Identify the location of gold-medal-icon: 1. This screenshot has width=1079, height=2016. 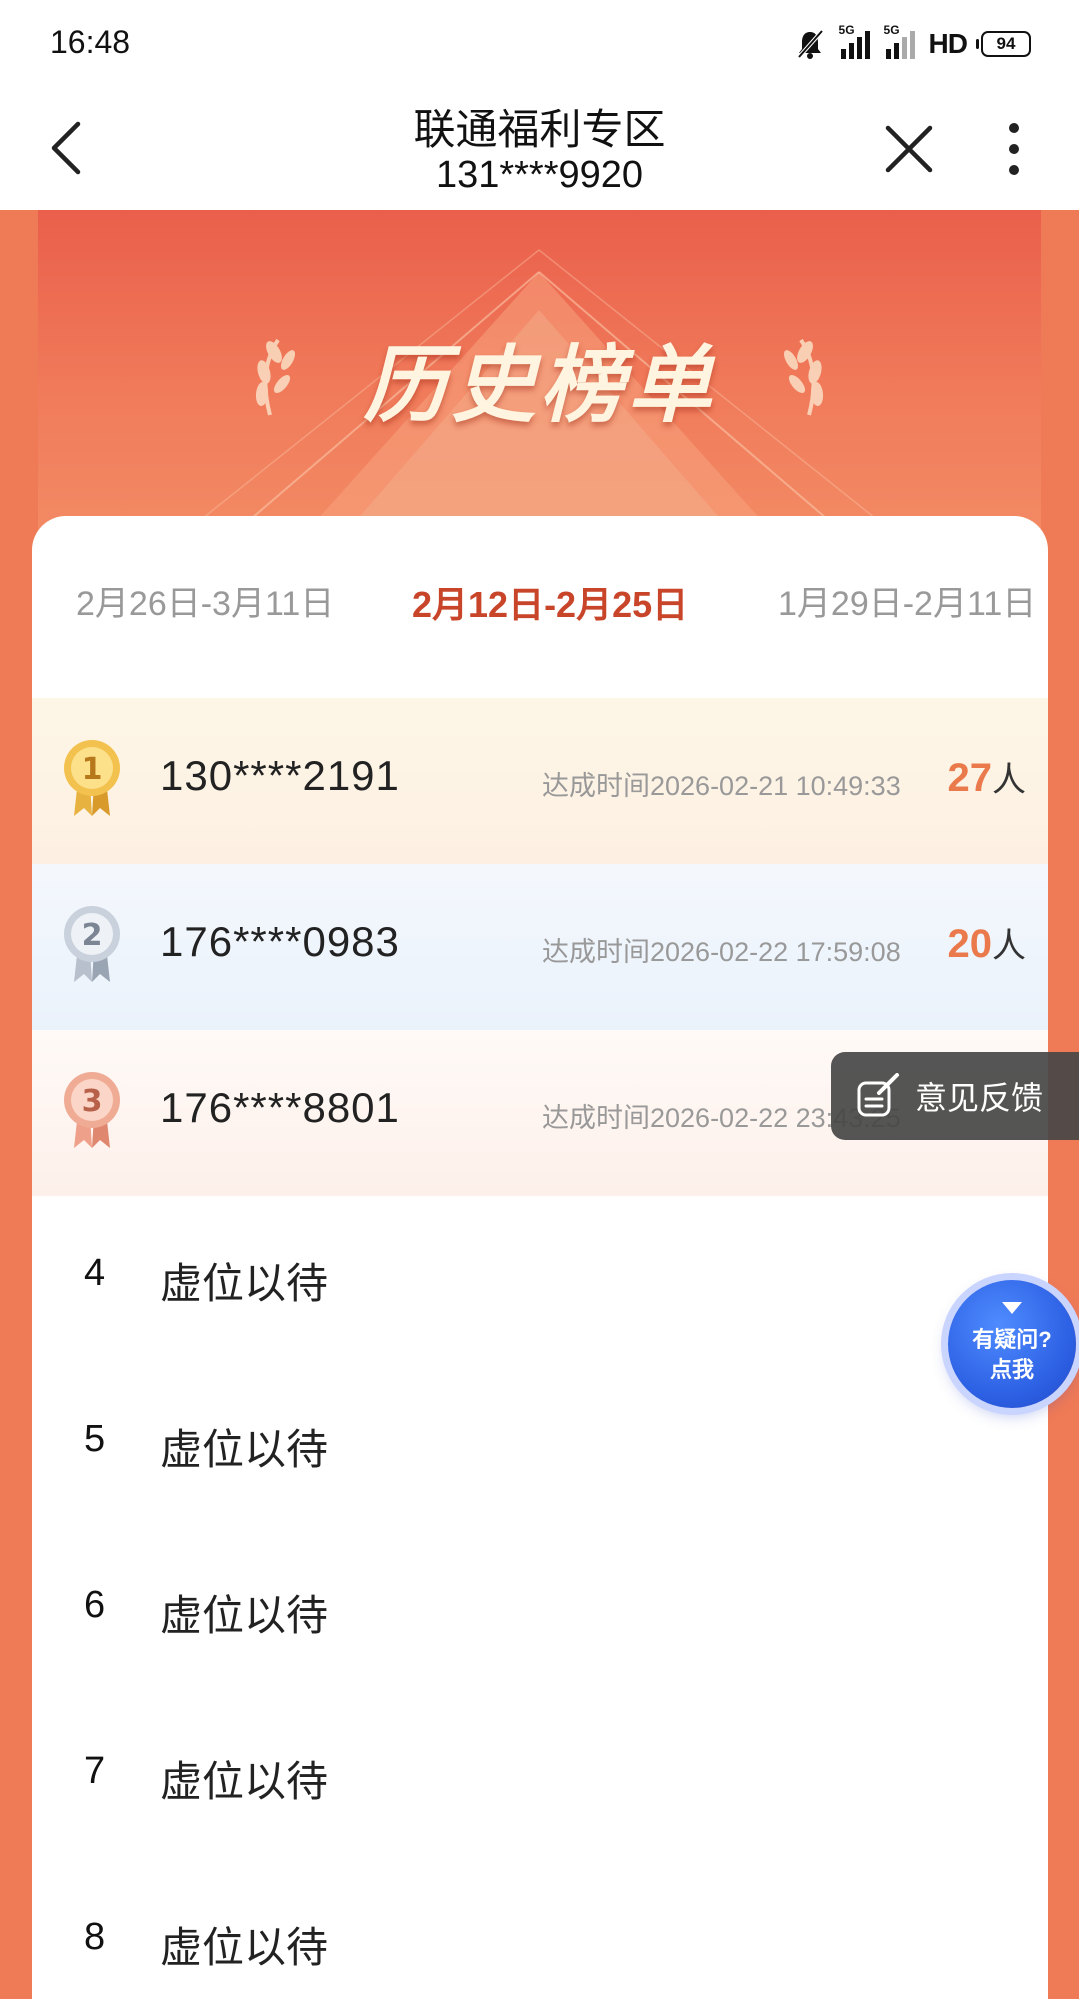
(92, 778).